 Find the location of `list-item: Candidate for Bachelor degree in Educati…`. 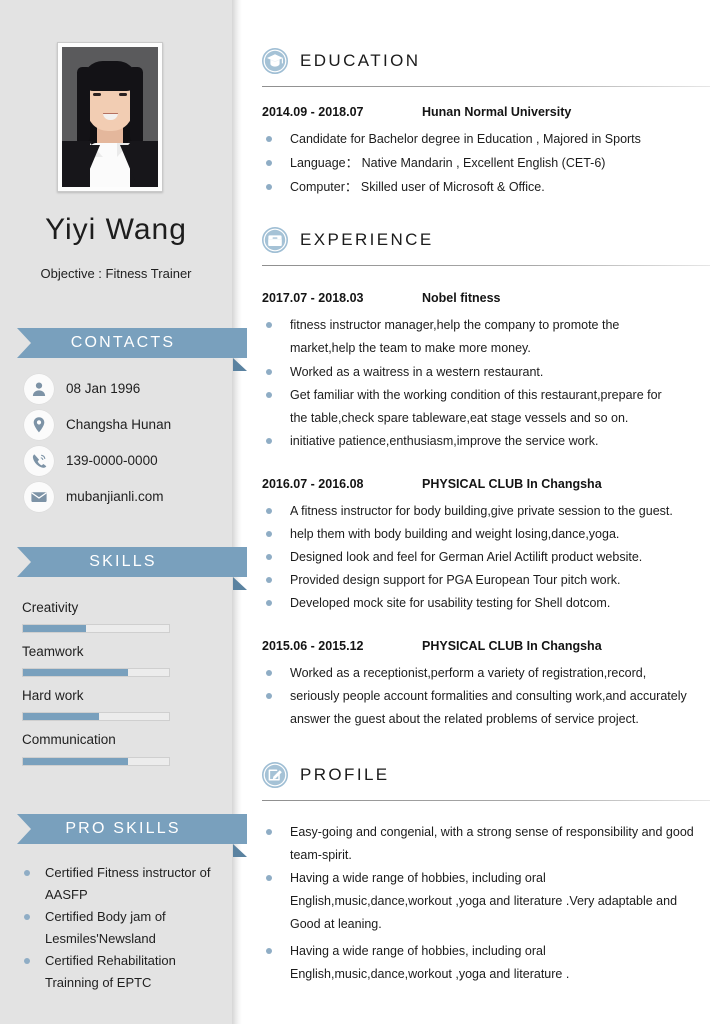

list-item: Candidate for Bachelor degree in Educati… is located at coordinates (488, 139).